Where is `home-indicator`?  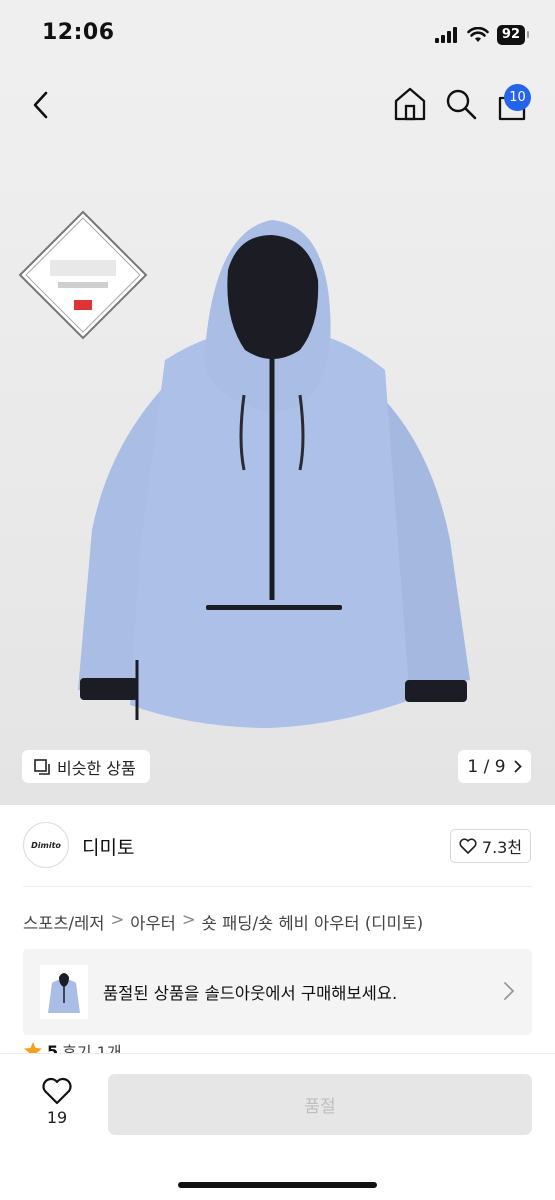
home-indicator is located at coordinates (277, 1185).